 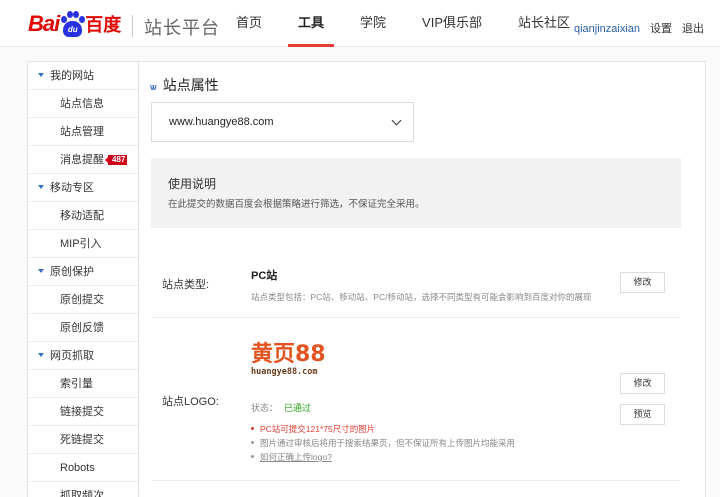 I want to click on wave-icon: ᵥᵥ, so click(x=153, y=85).